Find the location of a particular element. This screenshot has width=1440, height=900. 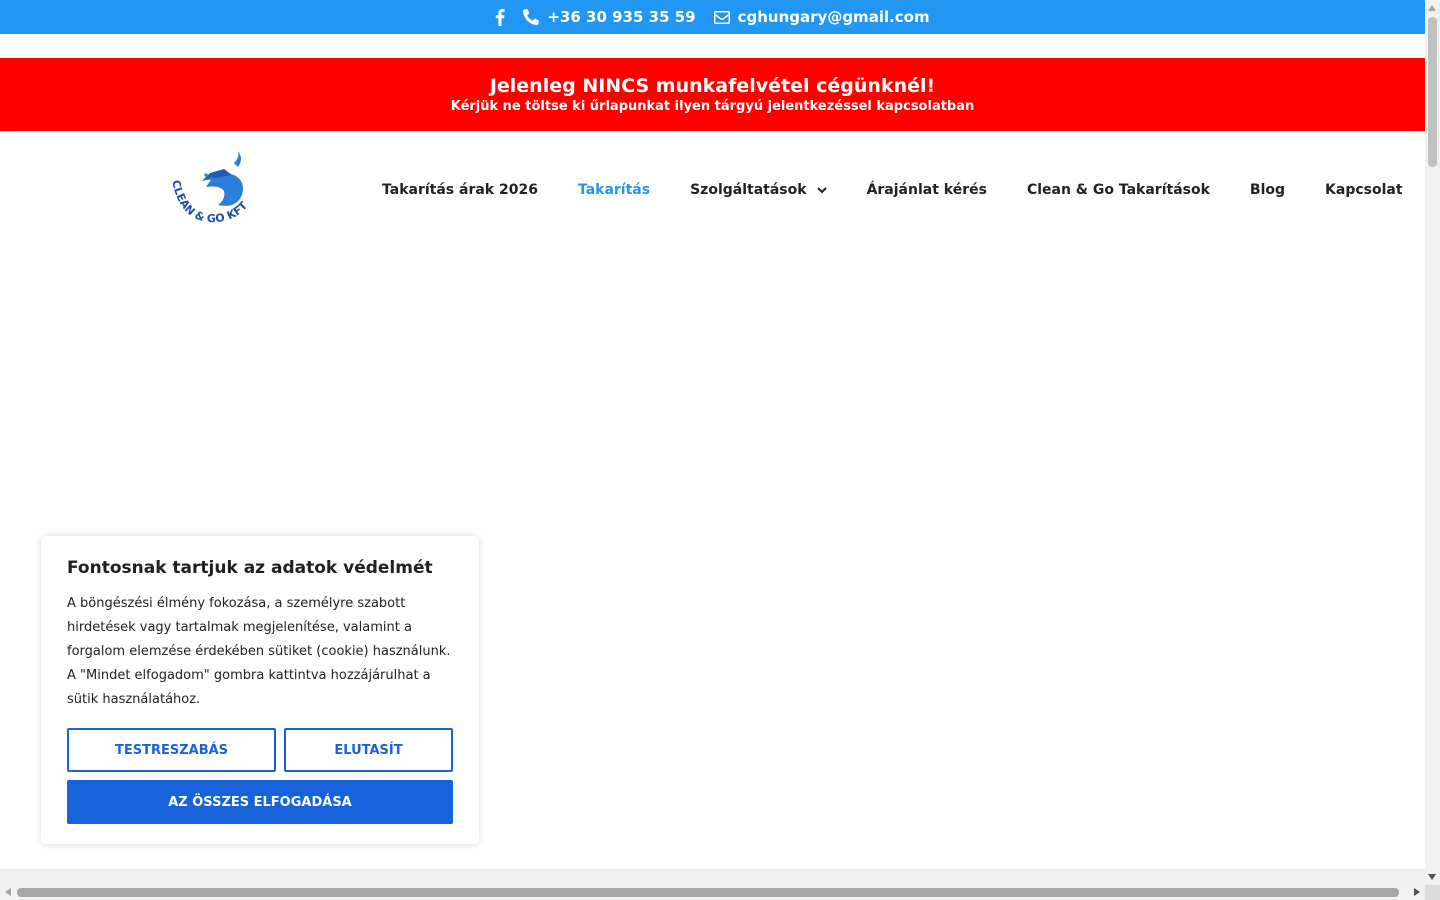

envelope-icon is located at coordinates (721, 17).